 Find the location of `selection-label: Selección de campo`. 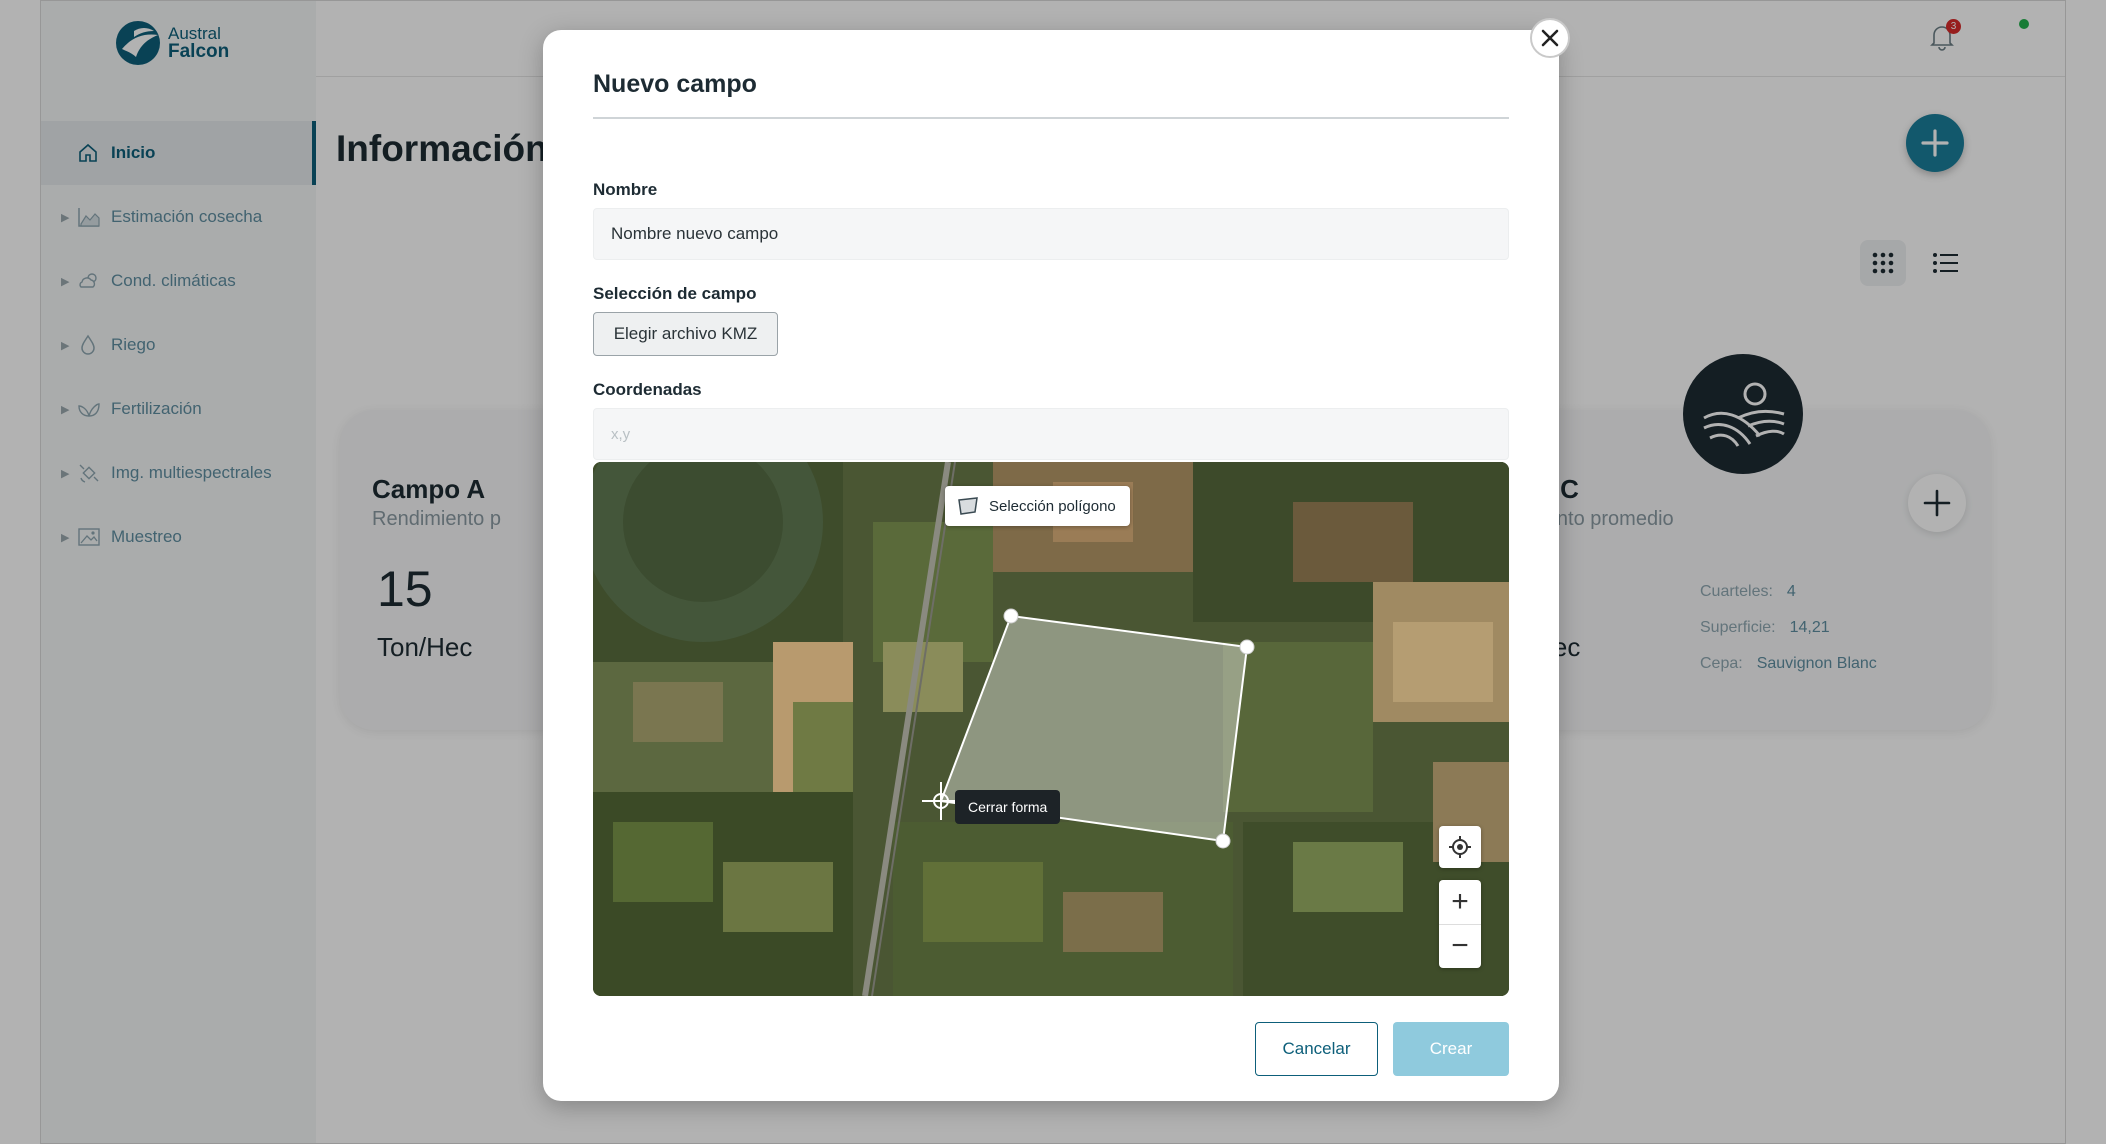

selection-label: Selección de campo is located at coordinates (675, 293).